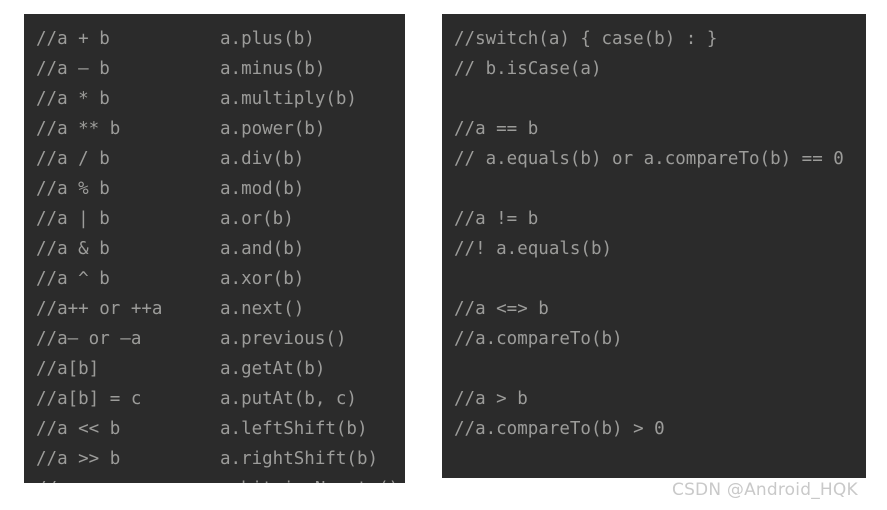 This screenshot has height=510, width=887. I want to click on operator-expression: //a – b, so click(73, 69).